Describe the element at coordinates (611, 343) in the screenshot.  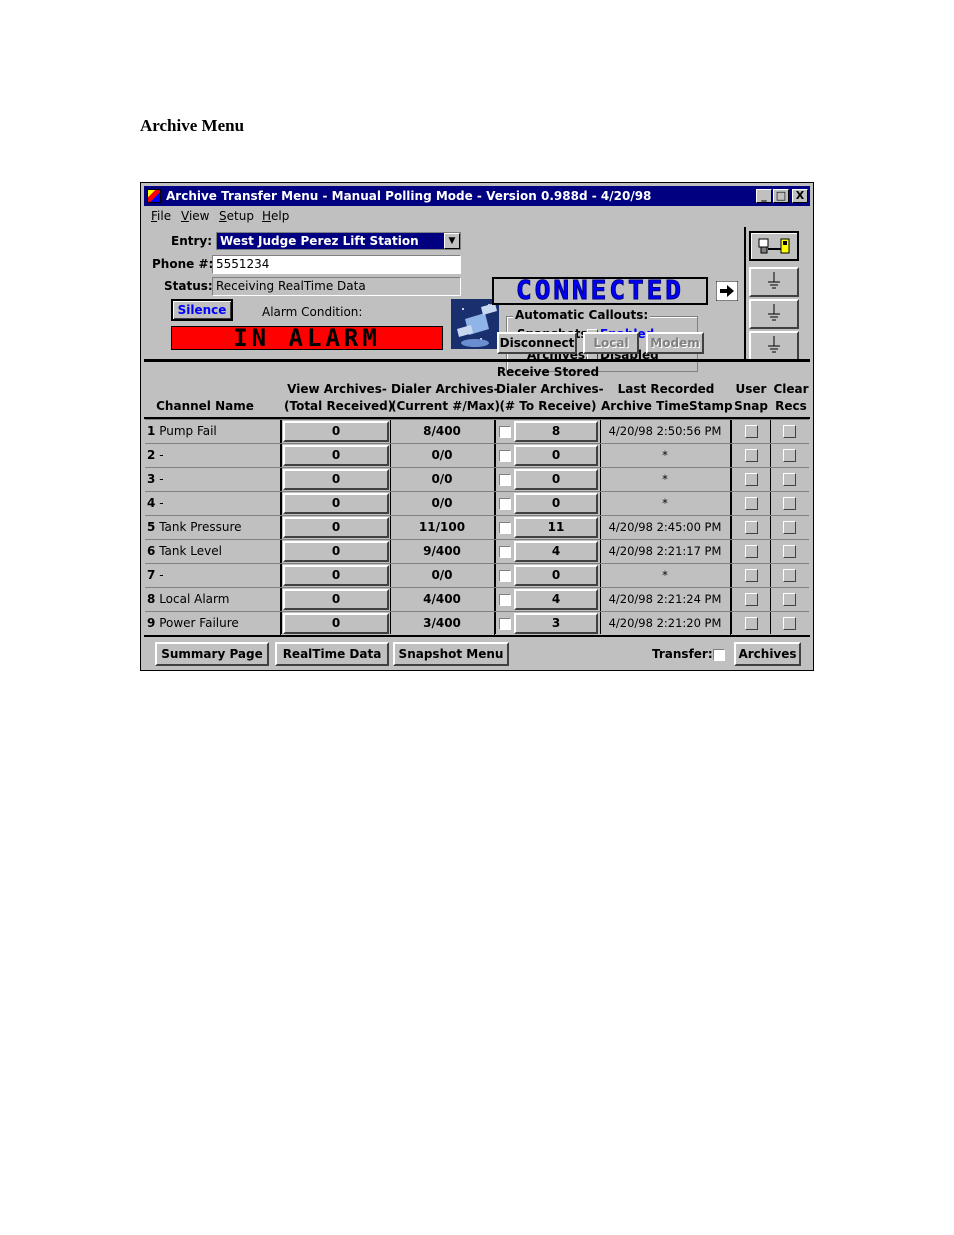
I see `local-button: Local` at that location.